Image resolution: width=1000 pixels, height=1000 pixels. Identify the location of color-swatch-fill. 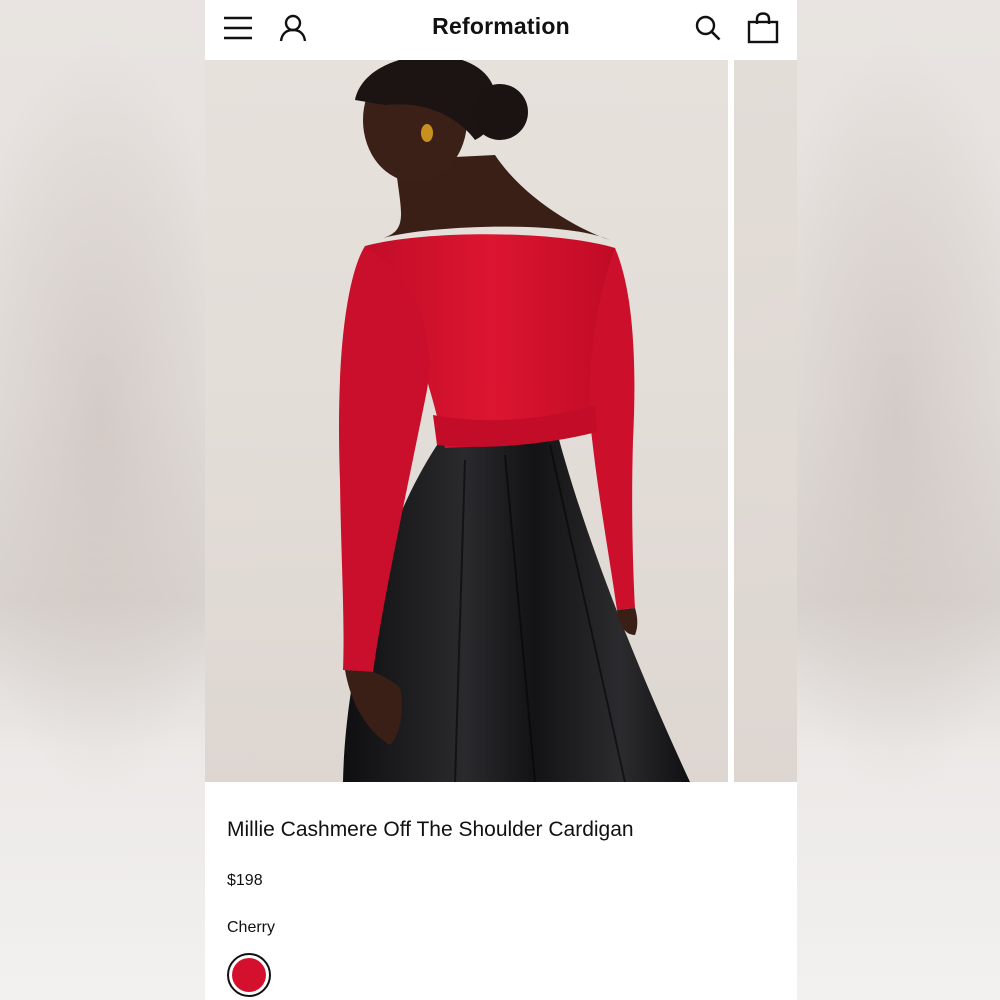
(249, 975).